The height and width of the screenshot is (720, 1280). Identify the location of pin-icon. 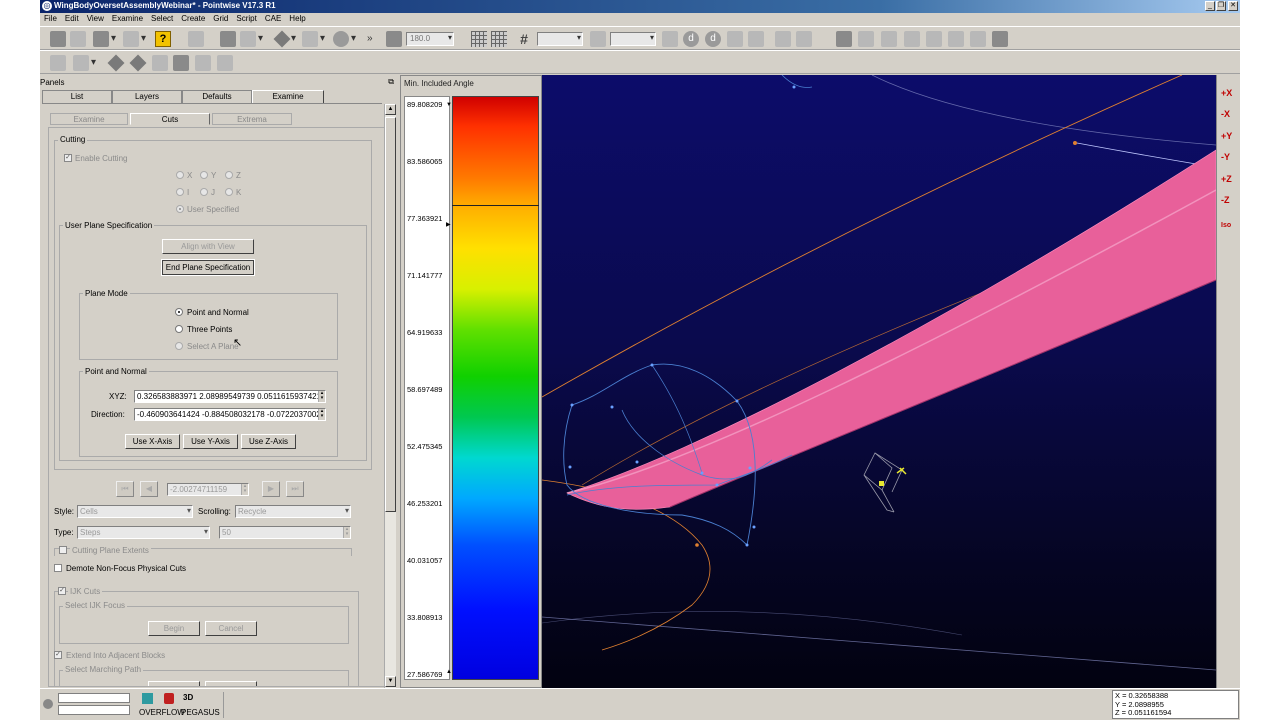
(783, 39).